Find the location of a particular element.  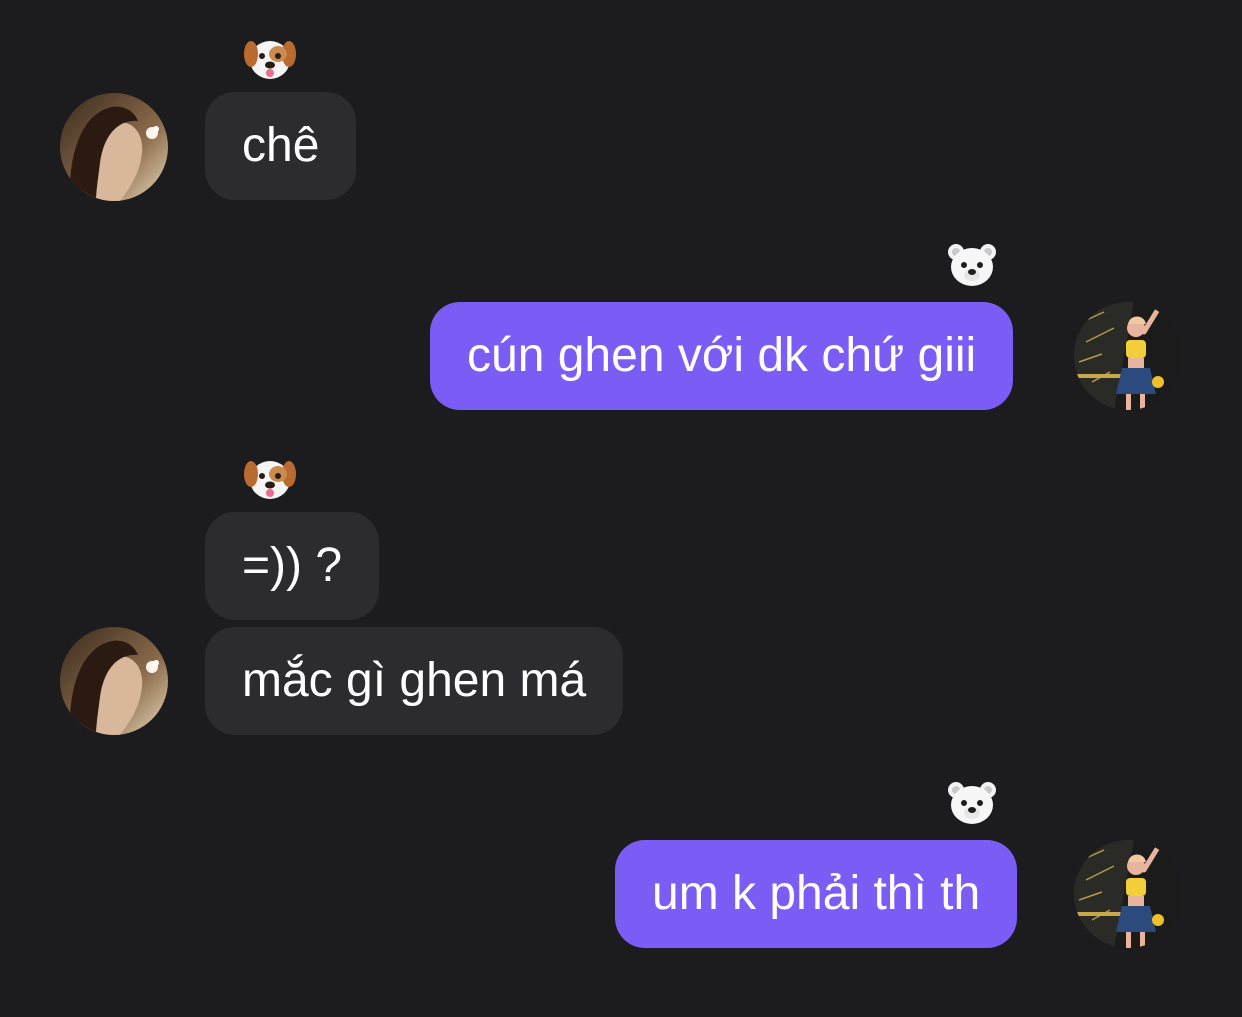

message-bubble-outgoing: um k phải thì th is located at coordinates (816, 894).